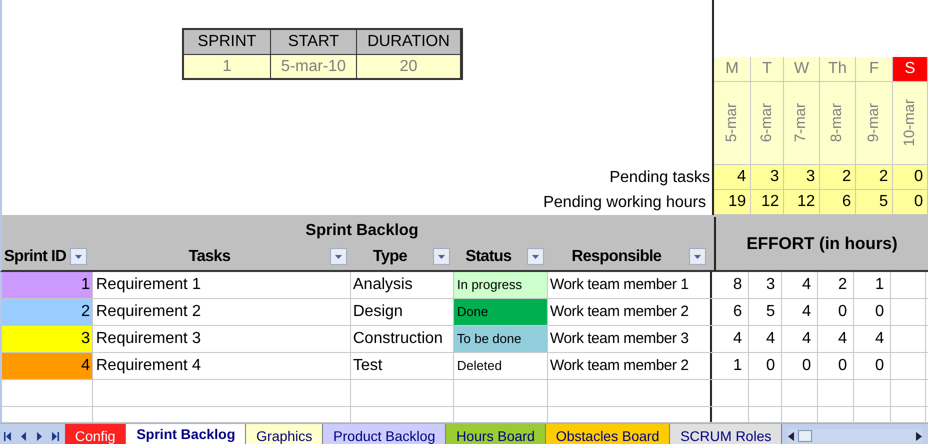 Image resolution: width=928 pixels, height=444 pixels. Describe the element at coordinates (855, 436) in the screenshot. I see `scrollbar` at that location.